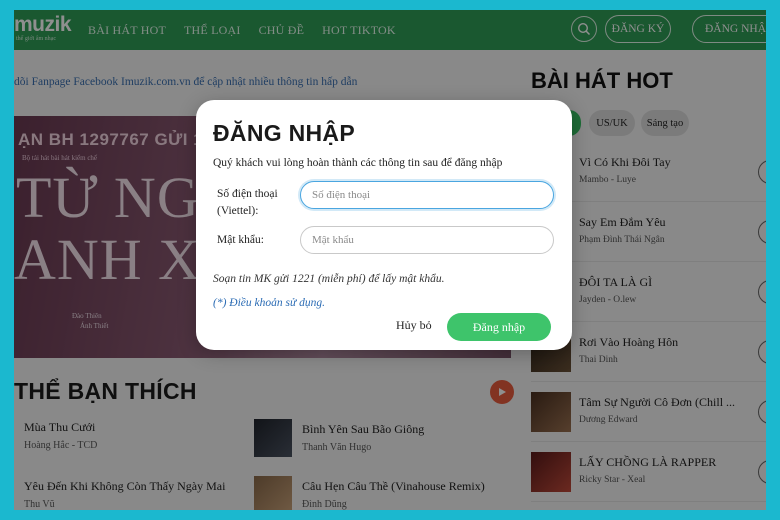  I want to click on phone-input, so click(427, 195).